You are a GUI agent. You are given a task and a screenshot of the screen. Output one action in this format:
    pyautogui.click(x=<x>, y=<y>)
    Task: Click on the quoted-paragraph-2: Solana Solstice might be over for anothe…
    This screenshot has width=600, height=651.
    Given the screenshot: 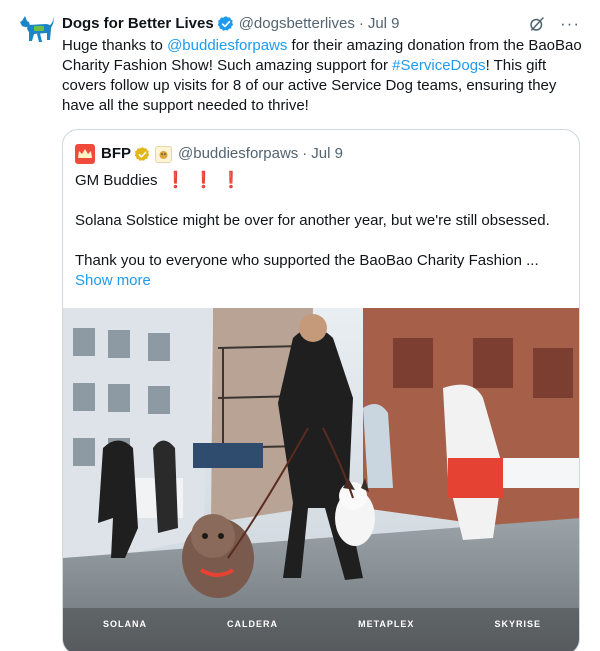 What is the action you would take?
    pyautogui.click(x=312, y=220)
    